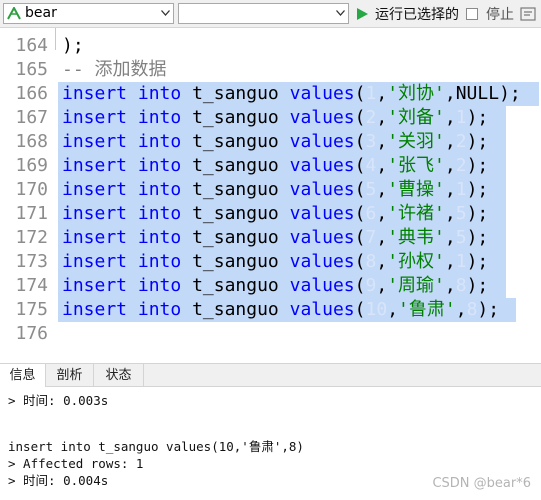 This screenshot has height=500, width=541. Describe the element at coordinates (340, 13) in the screenshot. I see `chevron-down-icon` at that location.